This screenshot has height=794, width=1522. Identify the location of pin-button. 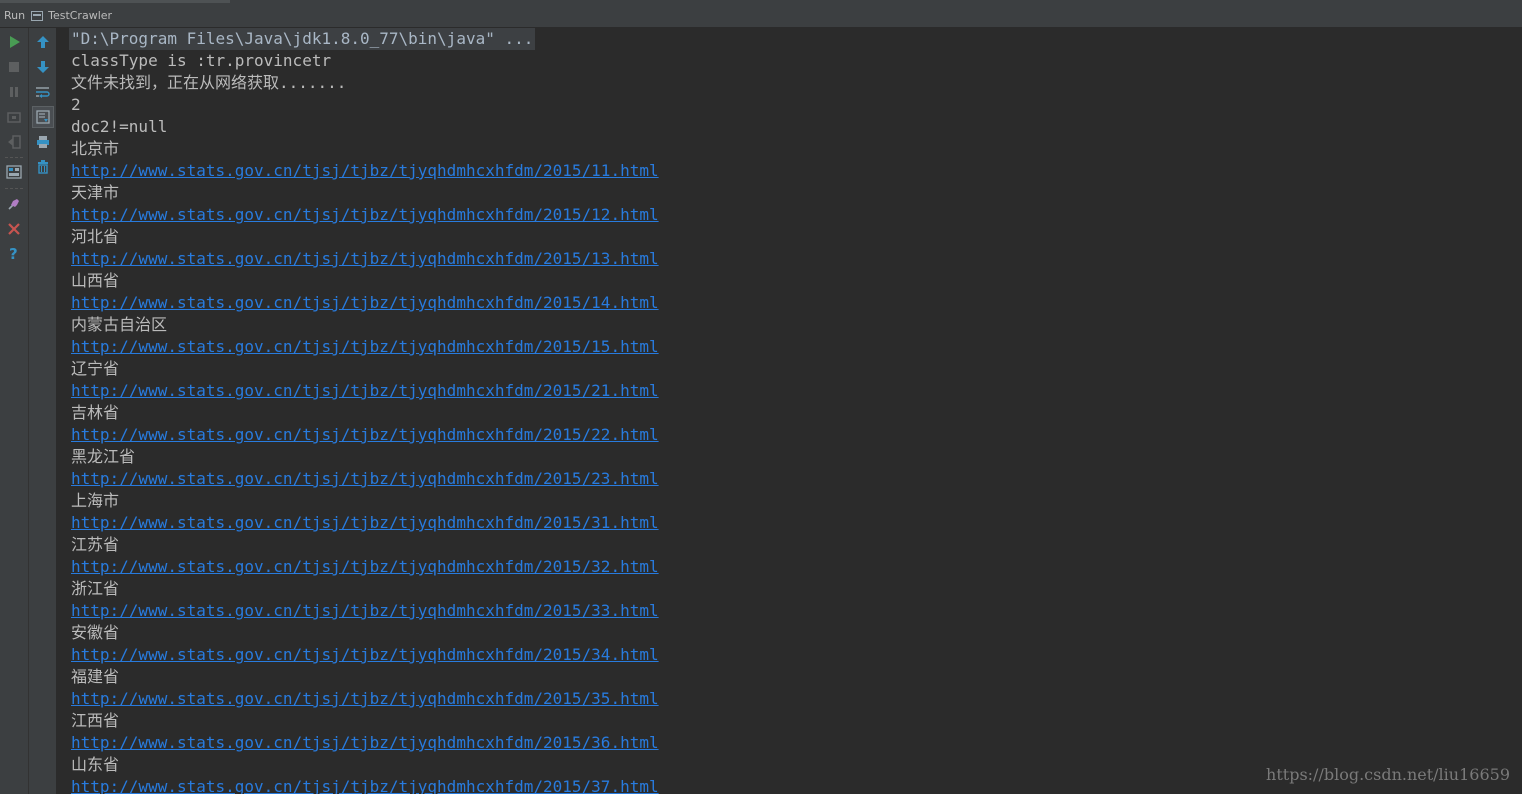
(14, 204).